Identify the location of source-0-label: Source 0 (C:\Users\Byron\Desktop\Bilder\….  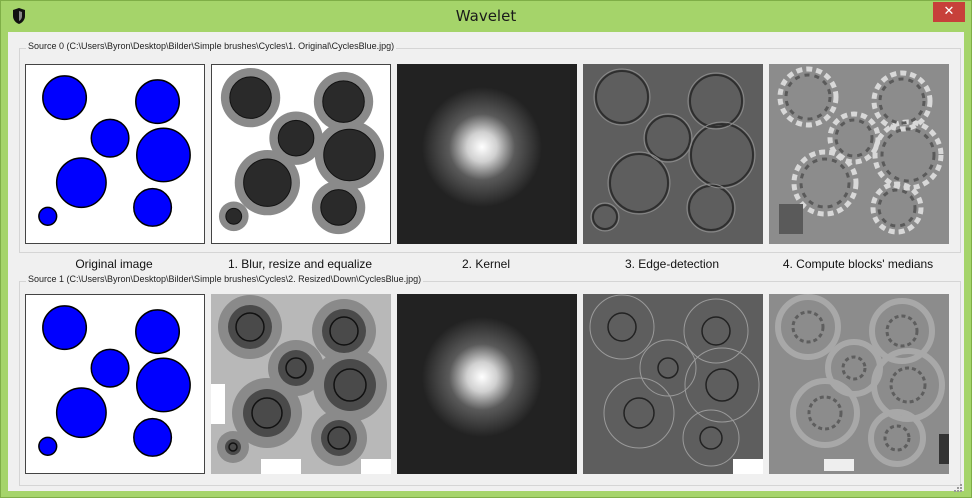
(211, 46).